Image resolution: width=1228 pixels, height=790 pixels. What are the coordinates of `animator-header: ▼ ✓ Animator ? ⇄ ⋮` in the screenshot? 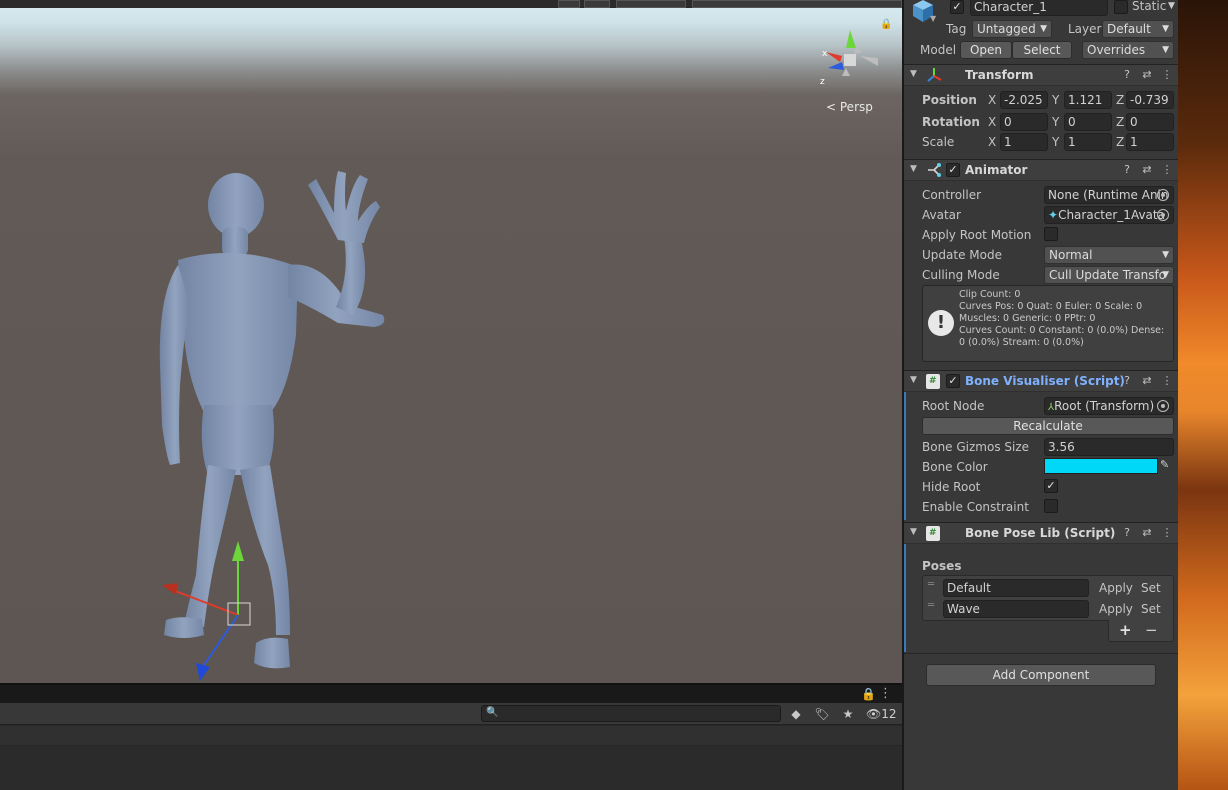 It's located at (1041, 170).